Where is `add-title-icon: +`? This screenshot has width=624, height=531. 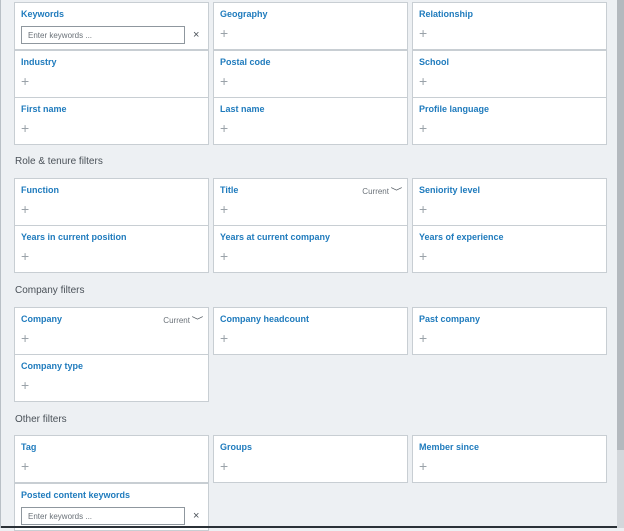
add-title-icon: + is located at coordinates (224, 209).